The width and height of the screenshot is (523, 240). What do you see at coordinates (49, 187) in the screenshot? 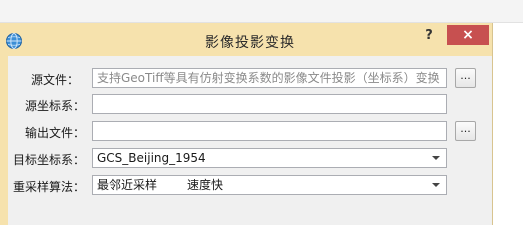
I see `resampling-label: 重采样算法：` at bounding box center [49, 187].